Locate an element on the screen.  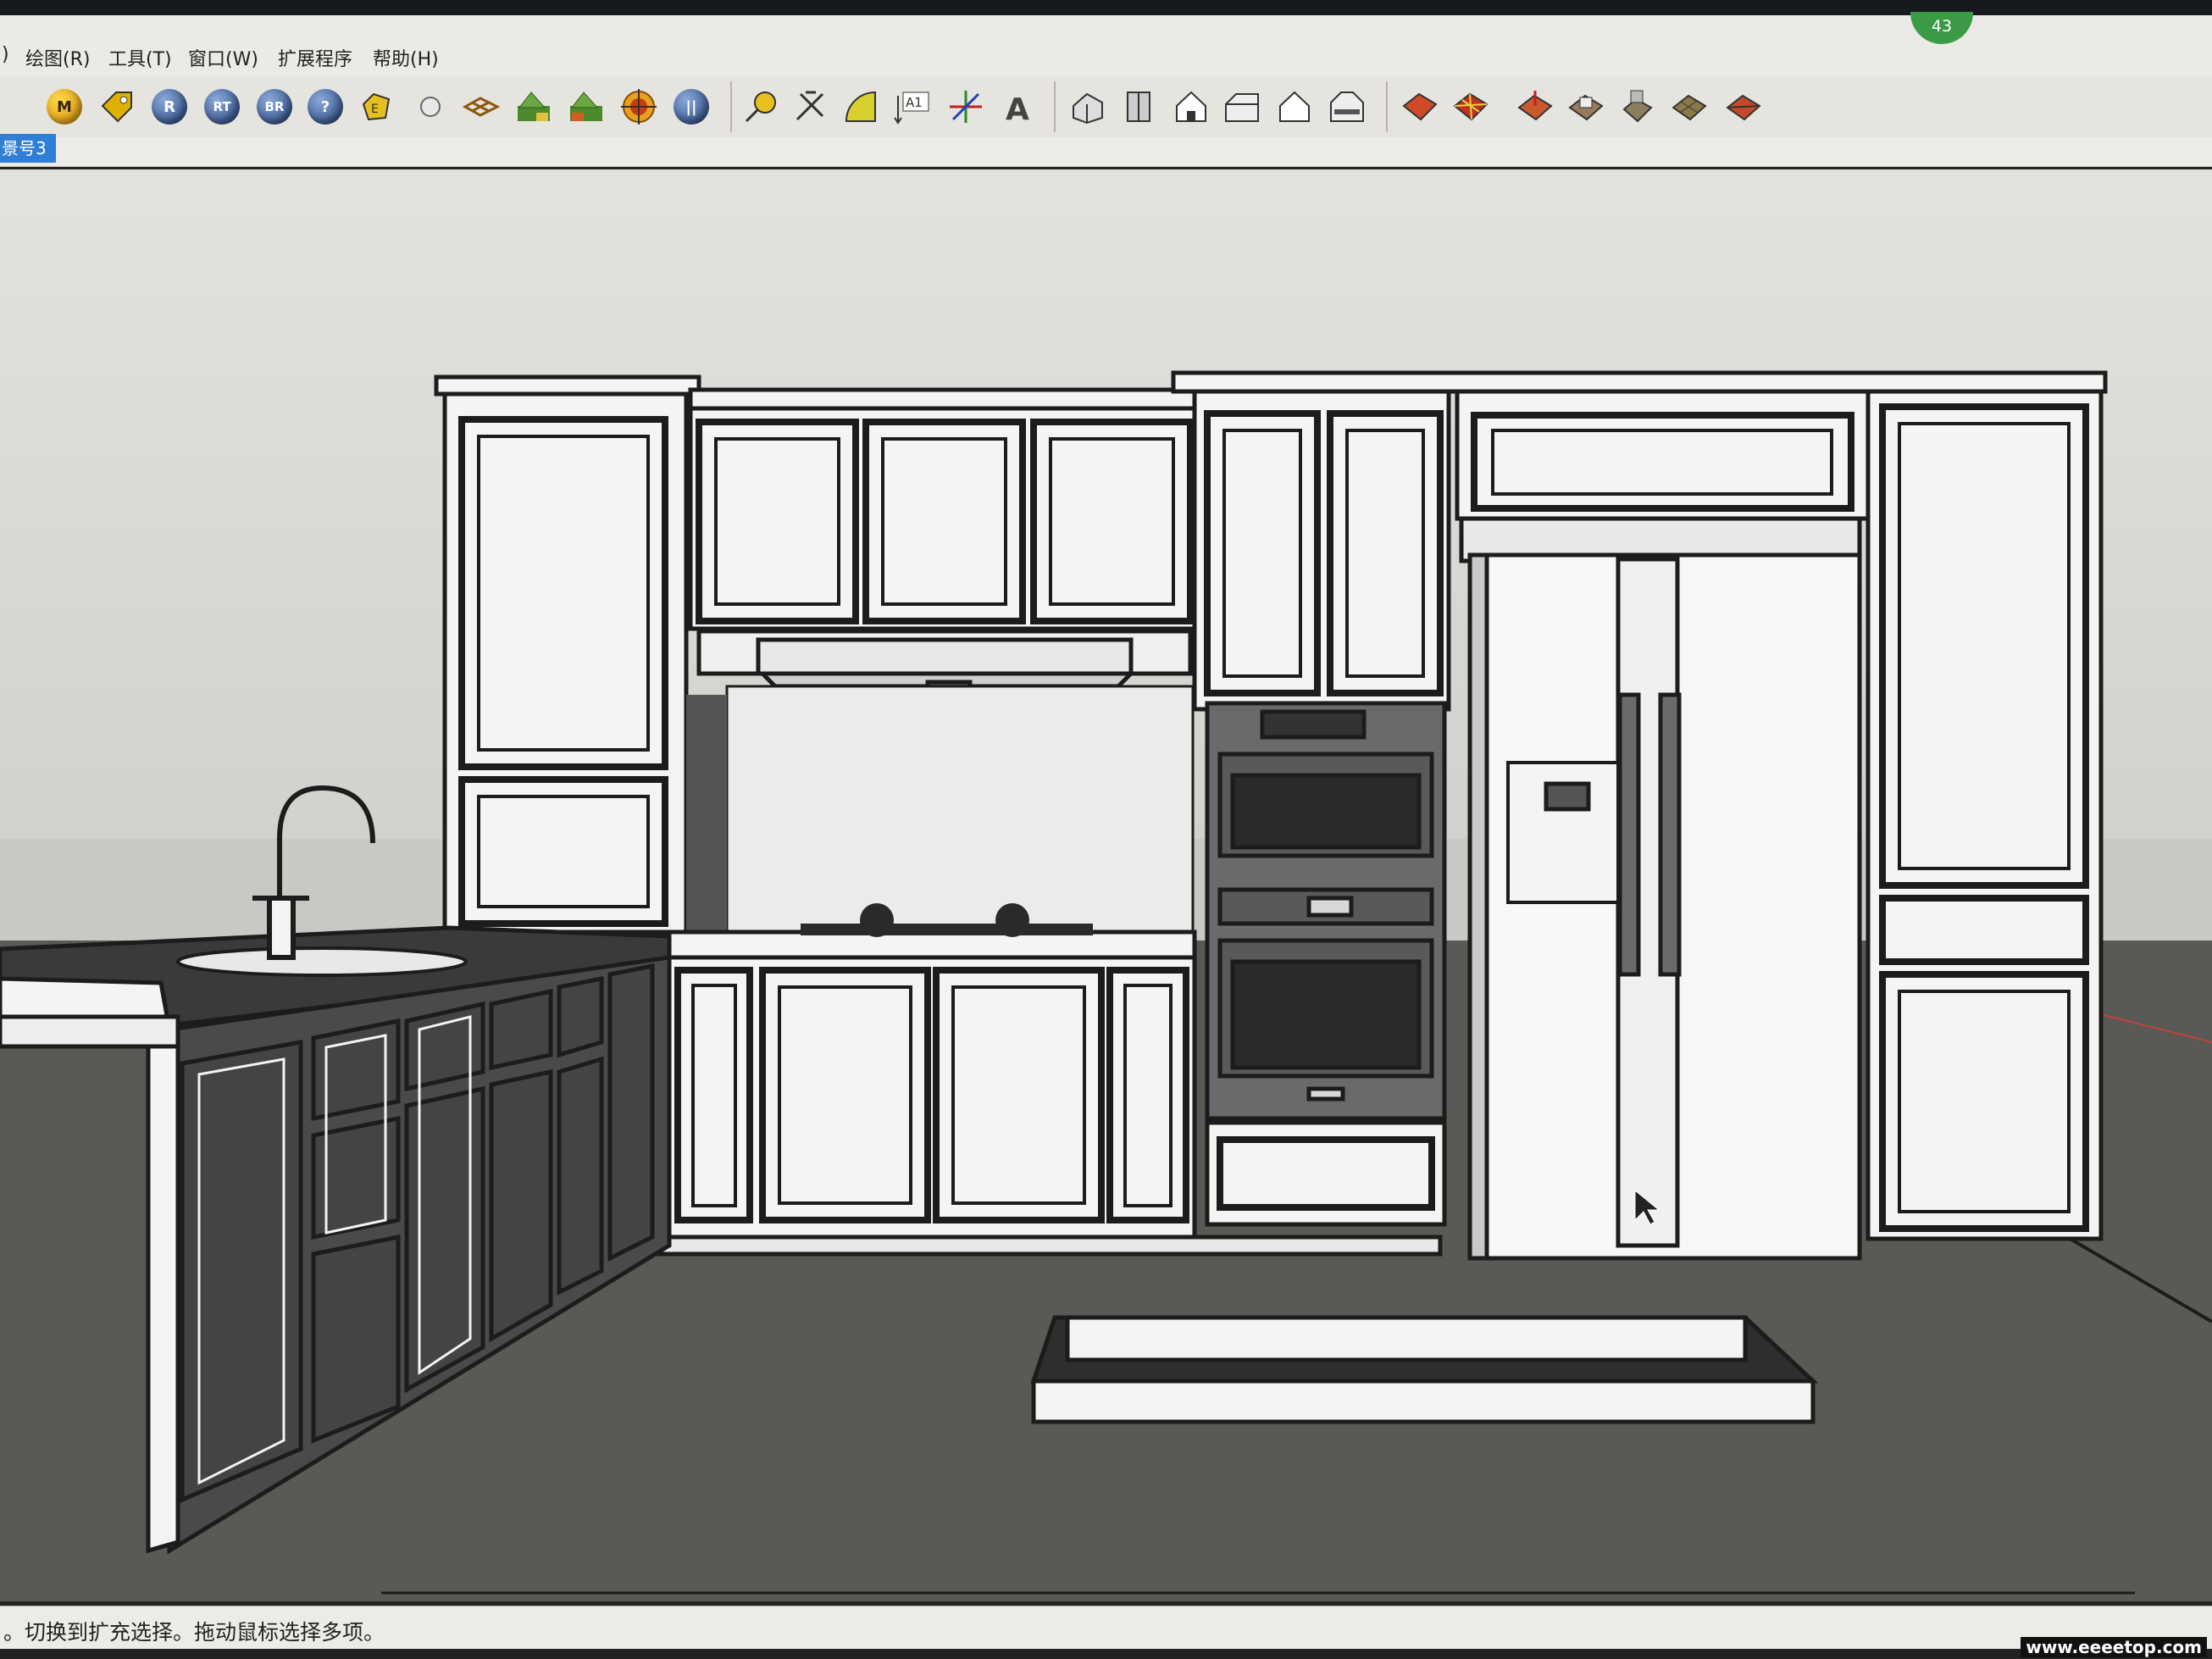
double-oven is located at coordinates (1326, 911).